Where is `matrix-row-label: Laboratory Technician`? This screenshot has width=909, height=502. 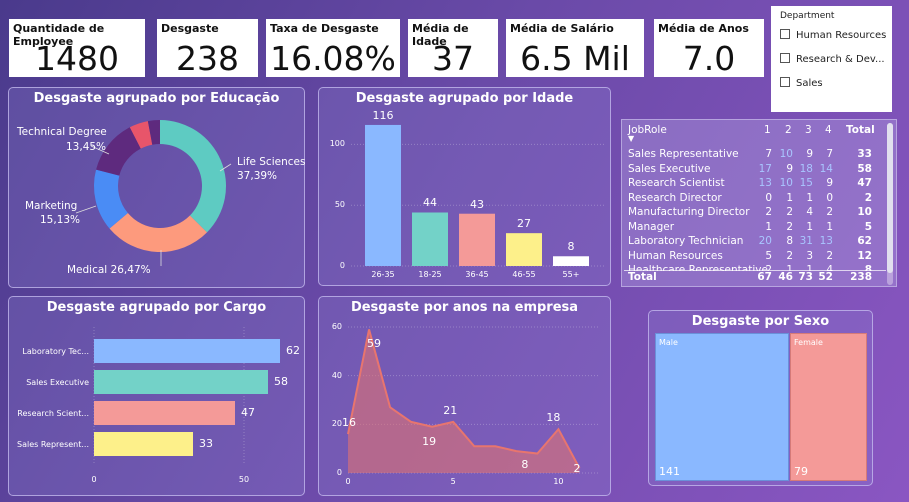
matrix-row-label: Laboratory Technician is located at coordinates (686, 241).